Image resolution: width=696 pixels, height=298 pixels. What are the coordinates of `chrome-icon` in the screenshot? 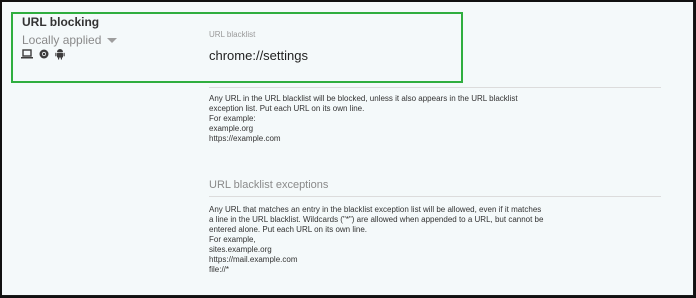 It's located at (44, 54).